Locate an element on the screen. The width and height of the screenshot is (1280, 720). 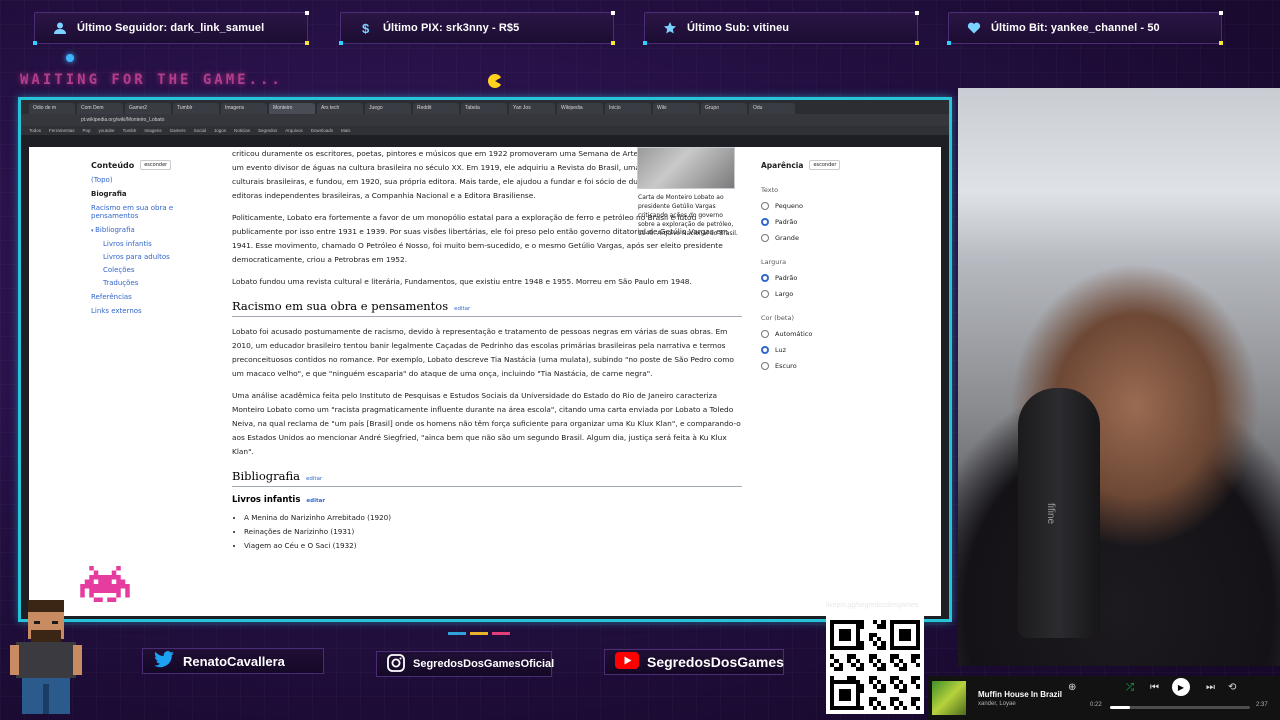
section-heading-bibliografia: Bibliografia editar is located at coordinates (487, 478).